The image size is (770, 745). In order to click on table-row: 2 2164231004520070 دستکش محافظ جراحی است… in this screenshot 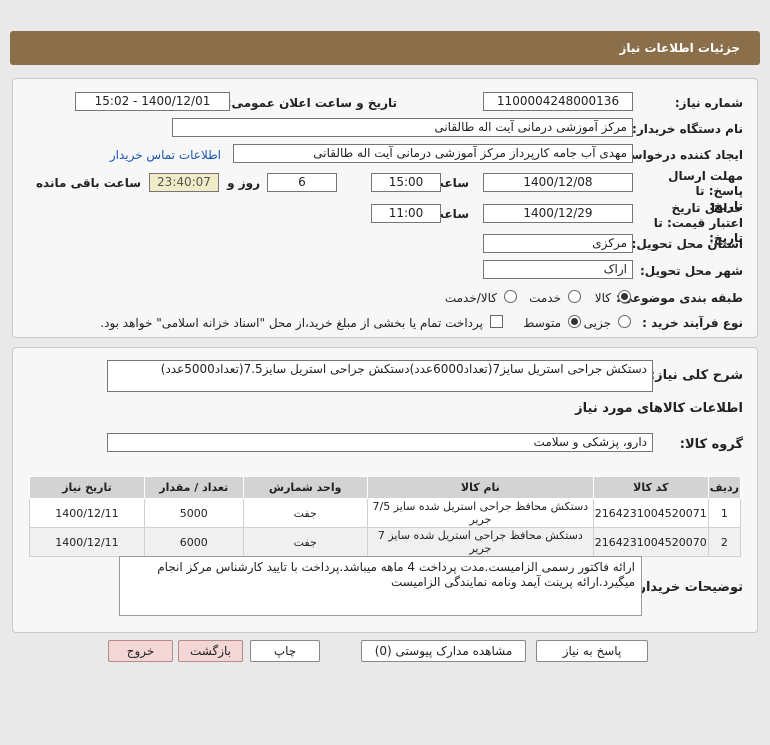, I will do `click(385, 542)`.